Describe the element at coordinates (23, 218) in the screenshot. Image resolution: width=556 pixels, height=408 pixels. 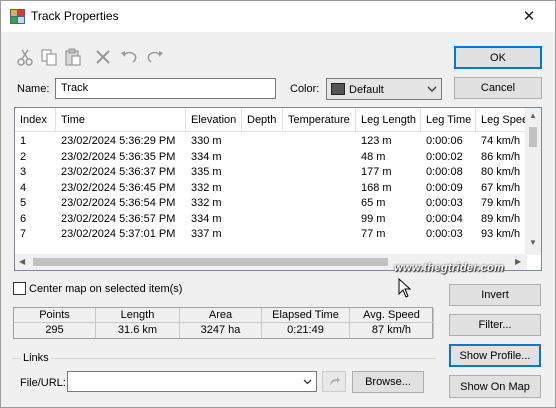
I see `table-cell: 6` at that location.